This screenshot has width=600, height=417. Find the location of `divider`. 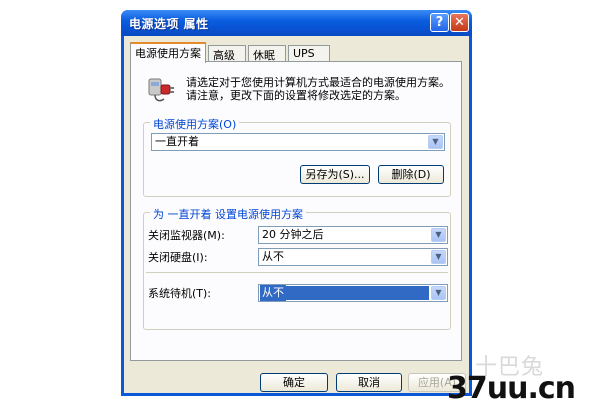

divider is located at coordinates (297, 272).